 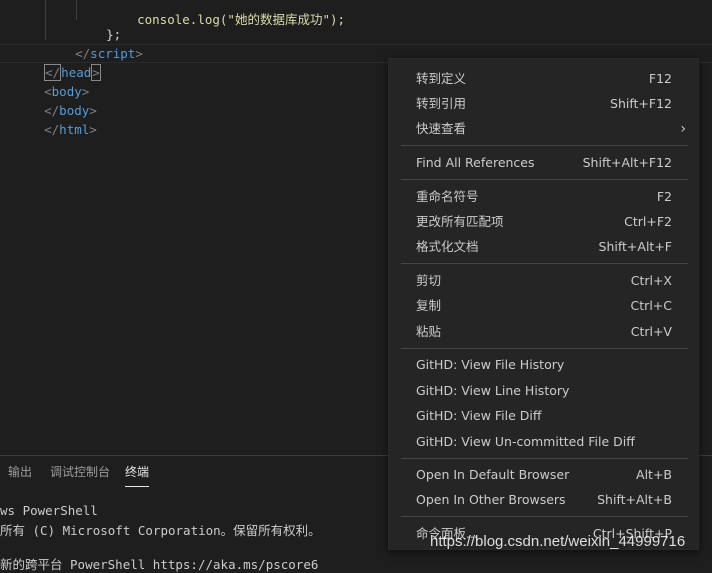 I want to click on watermark: https://blog.csdn.net/weixin_44999716, so click(x=558, y=541).